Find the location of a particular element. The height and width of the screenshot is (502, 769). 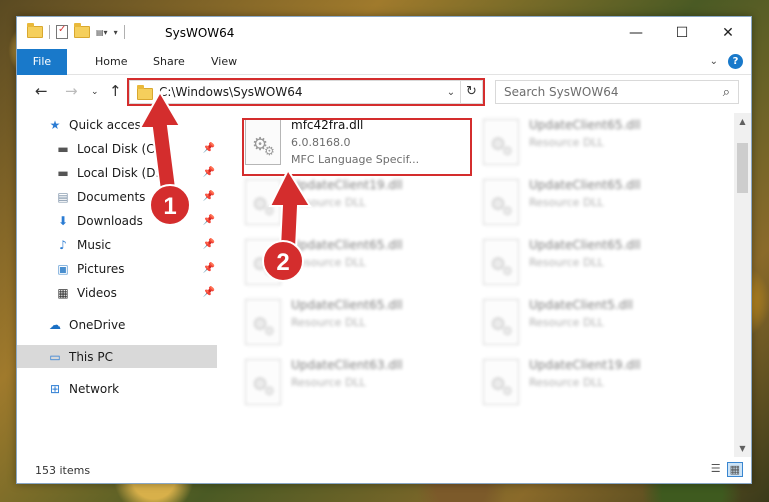

file-name: UpdateClient19.dll is located at coordinates (347, 185).